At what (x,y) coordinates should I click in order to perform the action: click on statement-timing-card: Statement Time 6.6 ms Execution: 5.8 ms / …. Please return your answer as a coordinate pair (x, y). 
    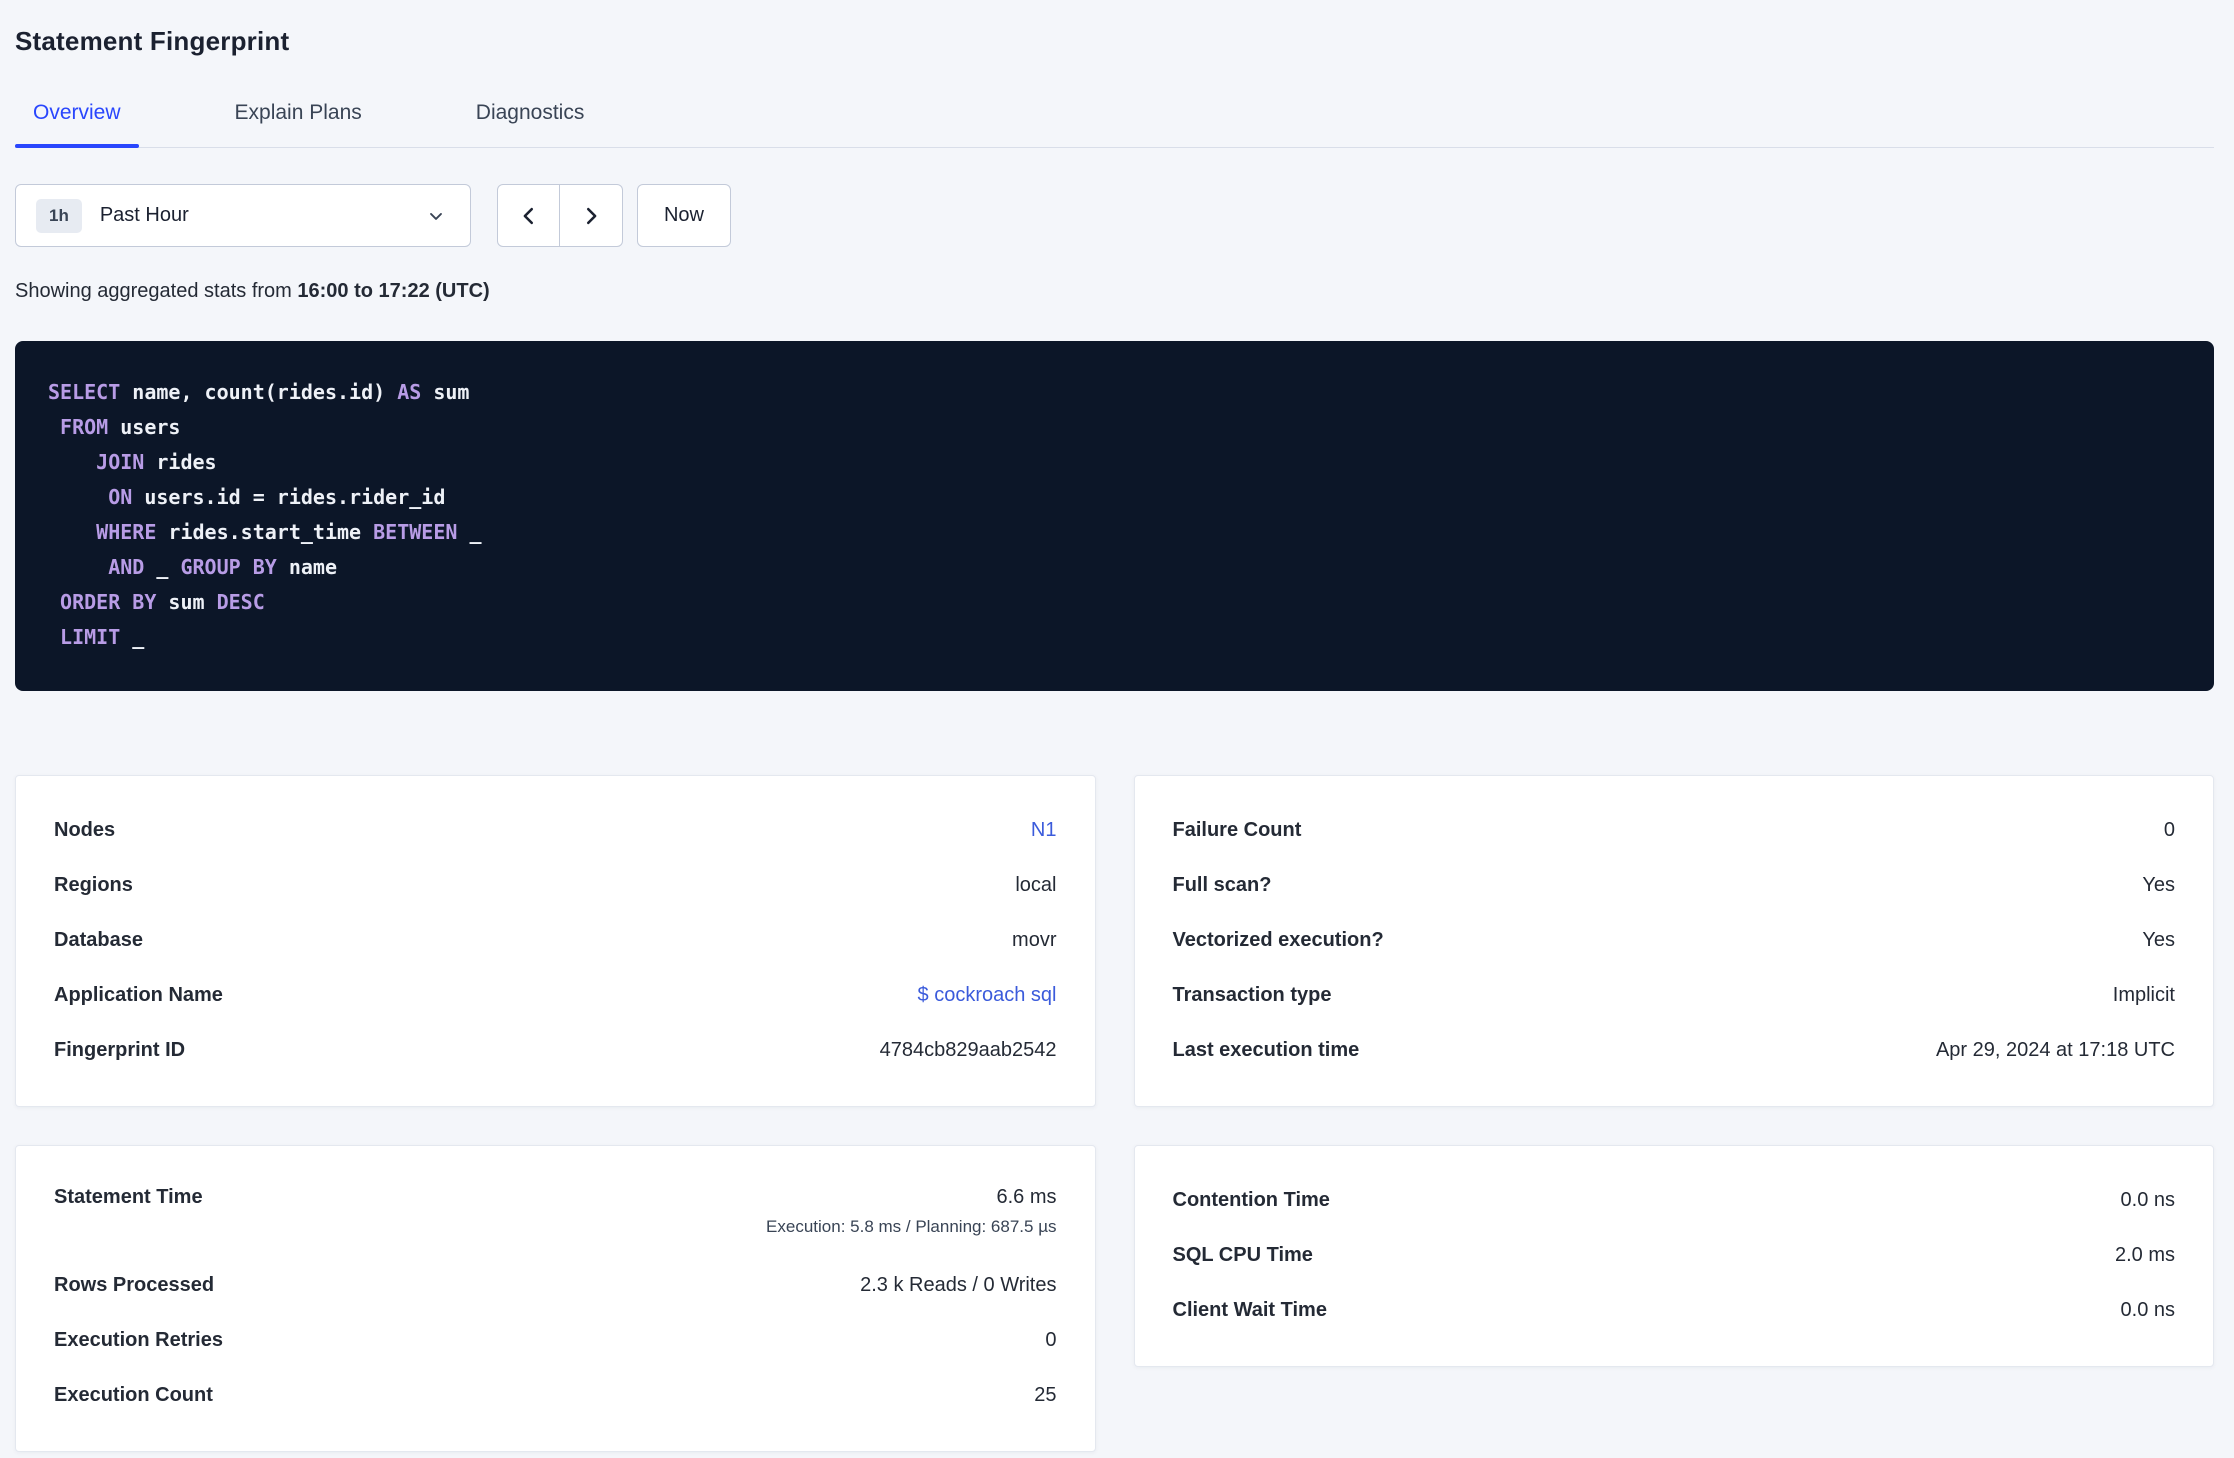
    Looking at the image, I should click on (555, 1298).